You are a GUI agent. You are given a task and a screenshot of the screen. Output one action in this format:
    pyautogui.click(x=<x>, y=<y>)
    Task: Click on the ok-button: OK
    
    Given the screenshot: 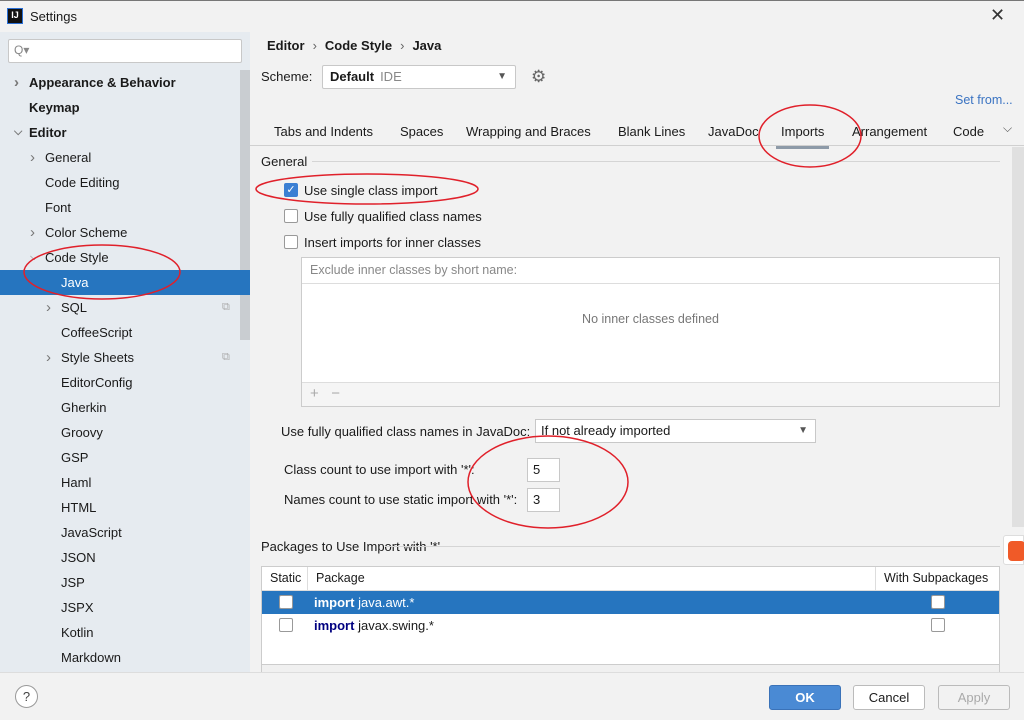 What is the action you would take?
    pyautogui.click(x=805, y=697)
    